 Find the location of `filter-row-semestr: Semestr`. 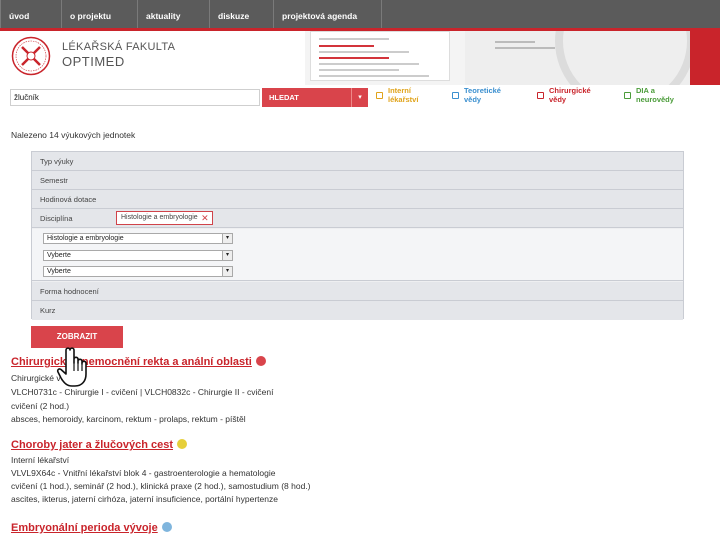

filter-row-semestr: Semestr is located at coordinates (357, 180).